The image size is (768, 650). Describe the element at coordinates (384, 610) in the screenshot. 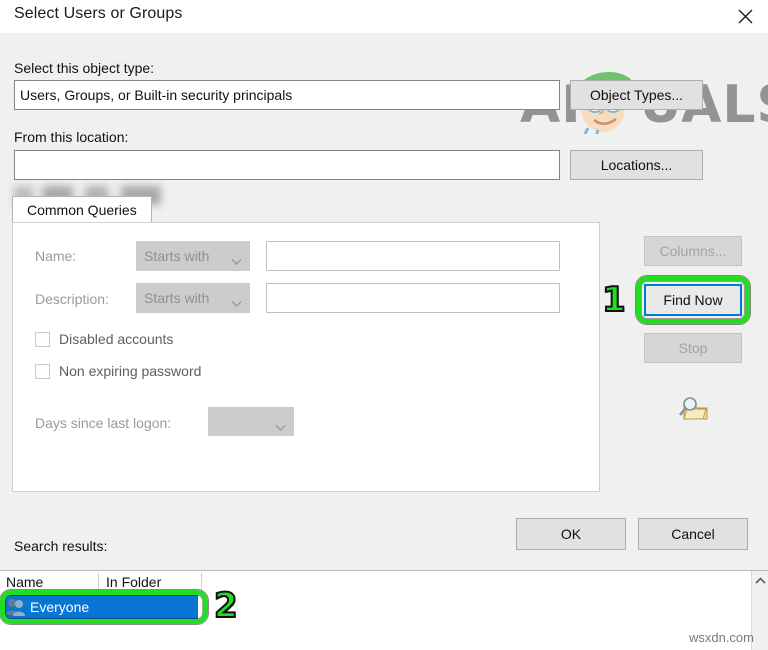

I see `search-results-list: Name In Folder Everyone wsxdn.com` at that location.